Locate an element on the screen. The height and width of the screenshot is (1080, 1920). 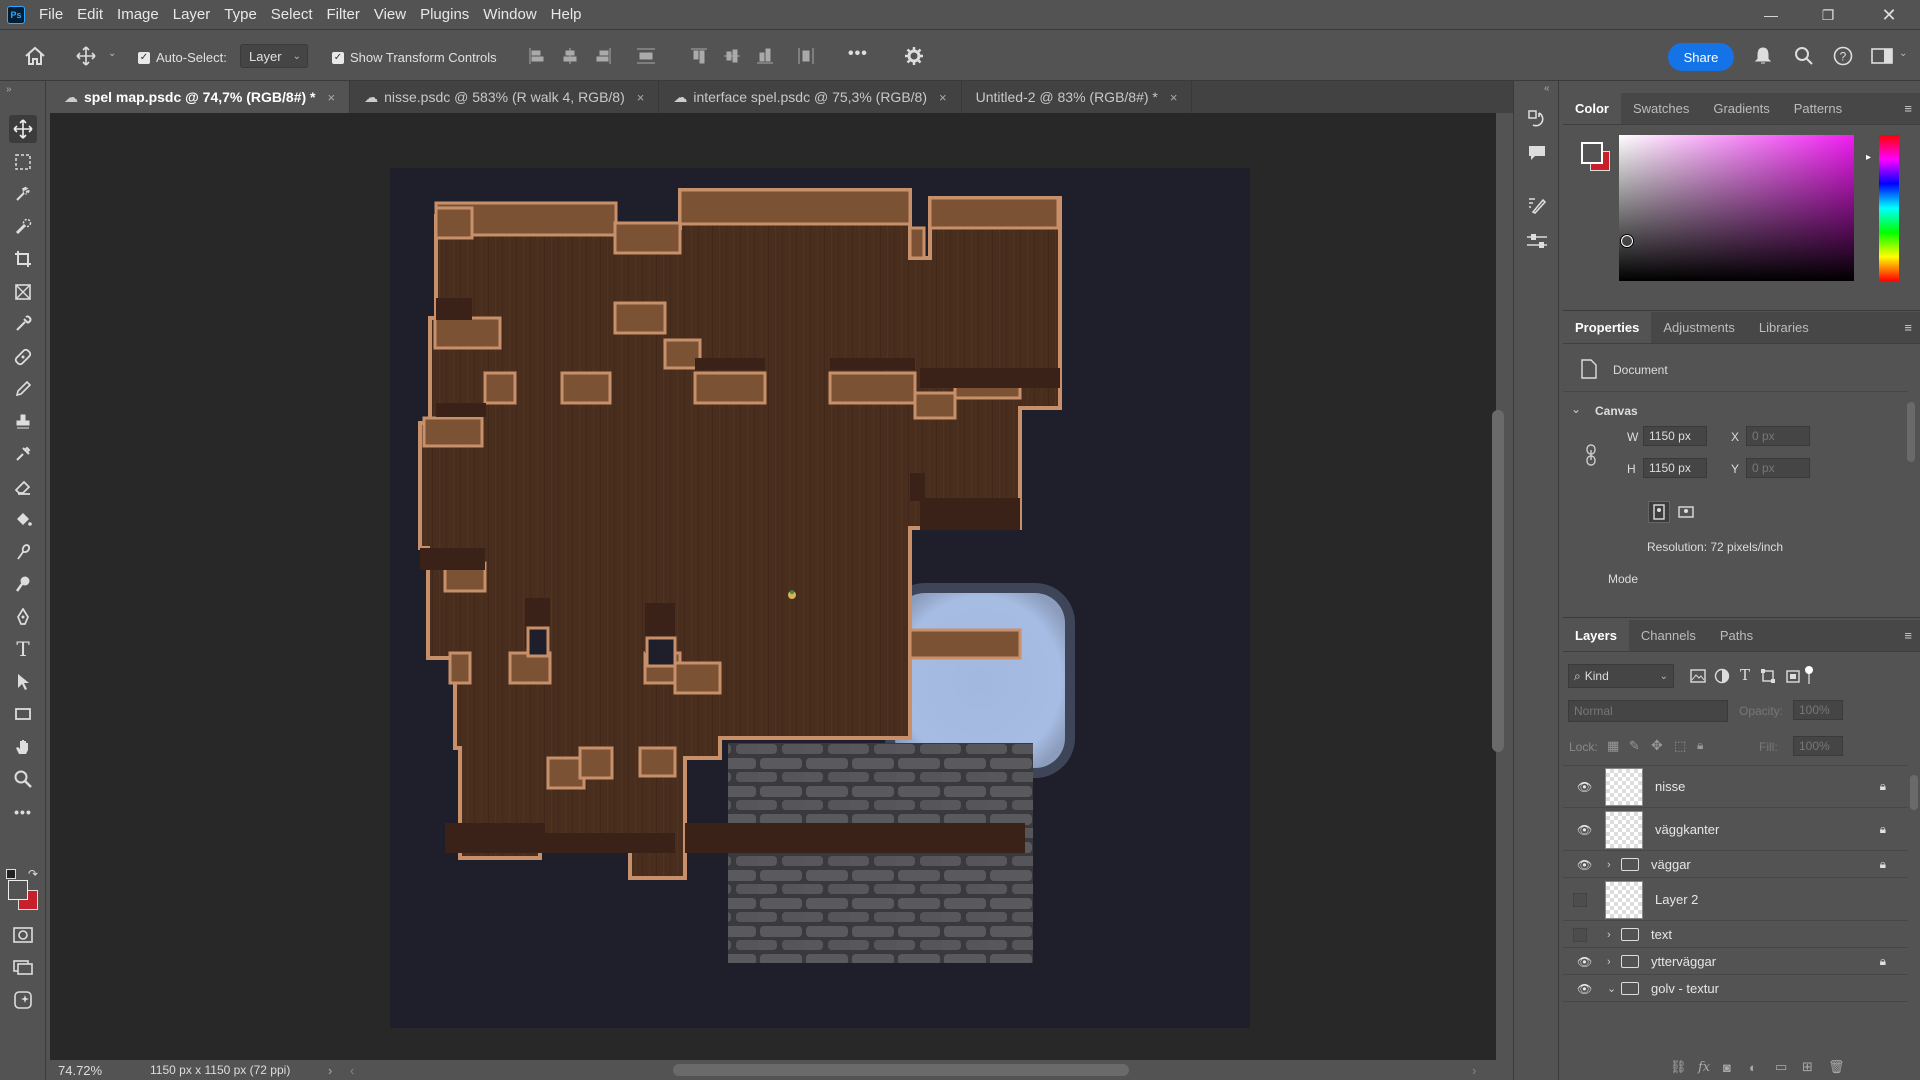
auto-select-dropdown: Layer ⌄ is located at coordinates (274, 56).